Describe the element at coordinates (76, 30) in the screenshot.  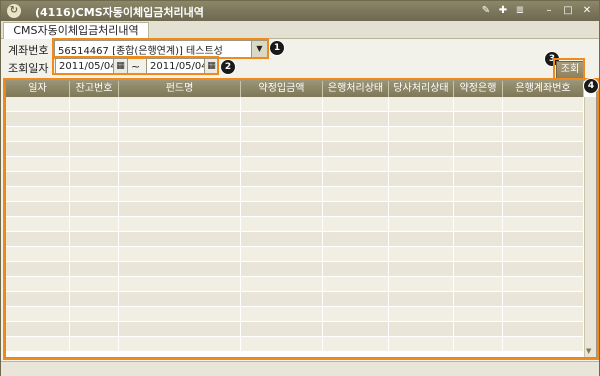
I see `tab-cms-deposit: CMS자동이체입금처리내역` at that location.